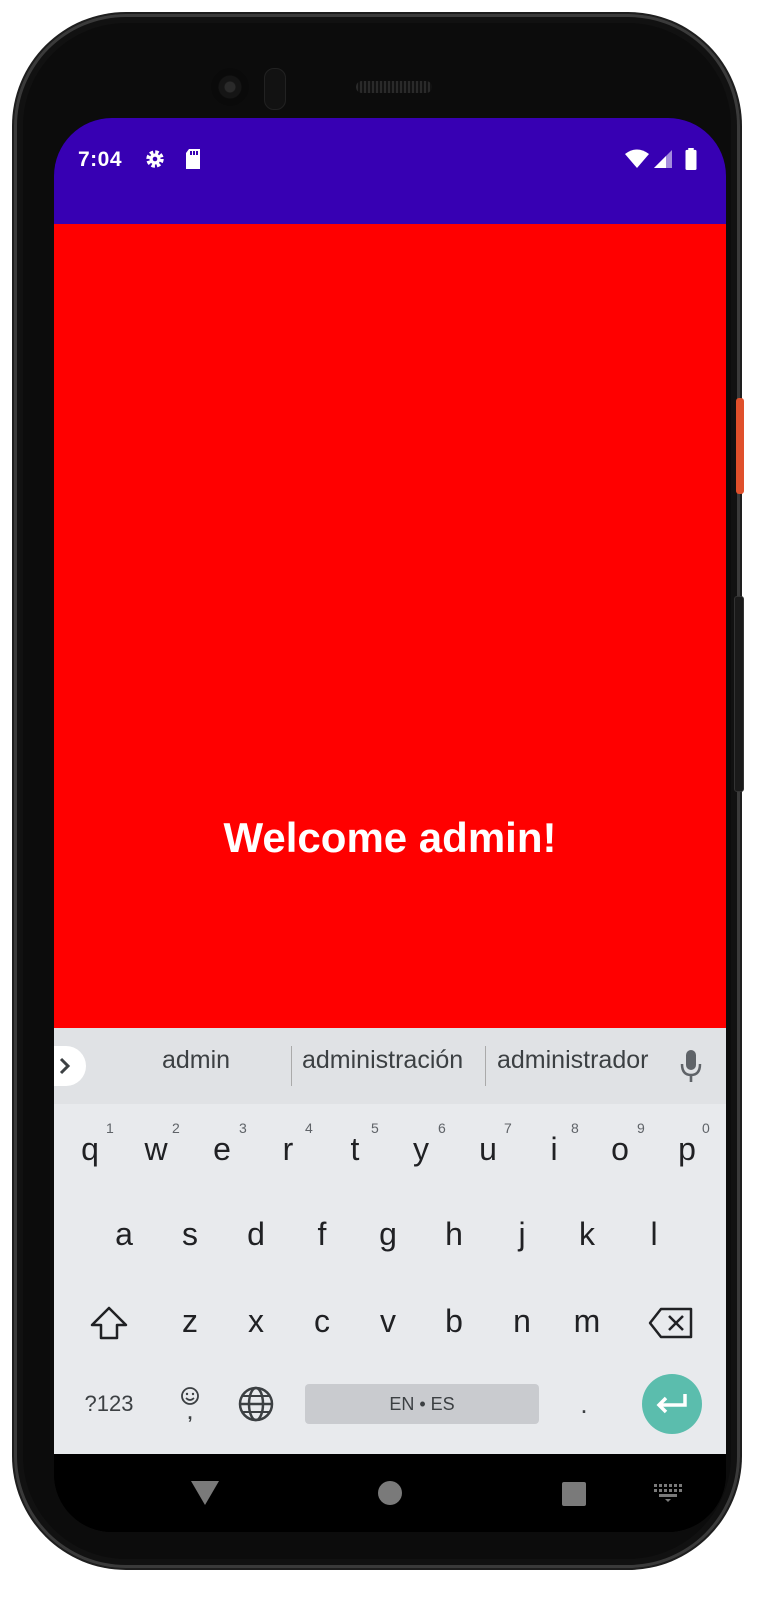  What do you see at coordinates (205, 1493) in the screenshot?
I see `back-icon` at bounding box center [205, 1493].